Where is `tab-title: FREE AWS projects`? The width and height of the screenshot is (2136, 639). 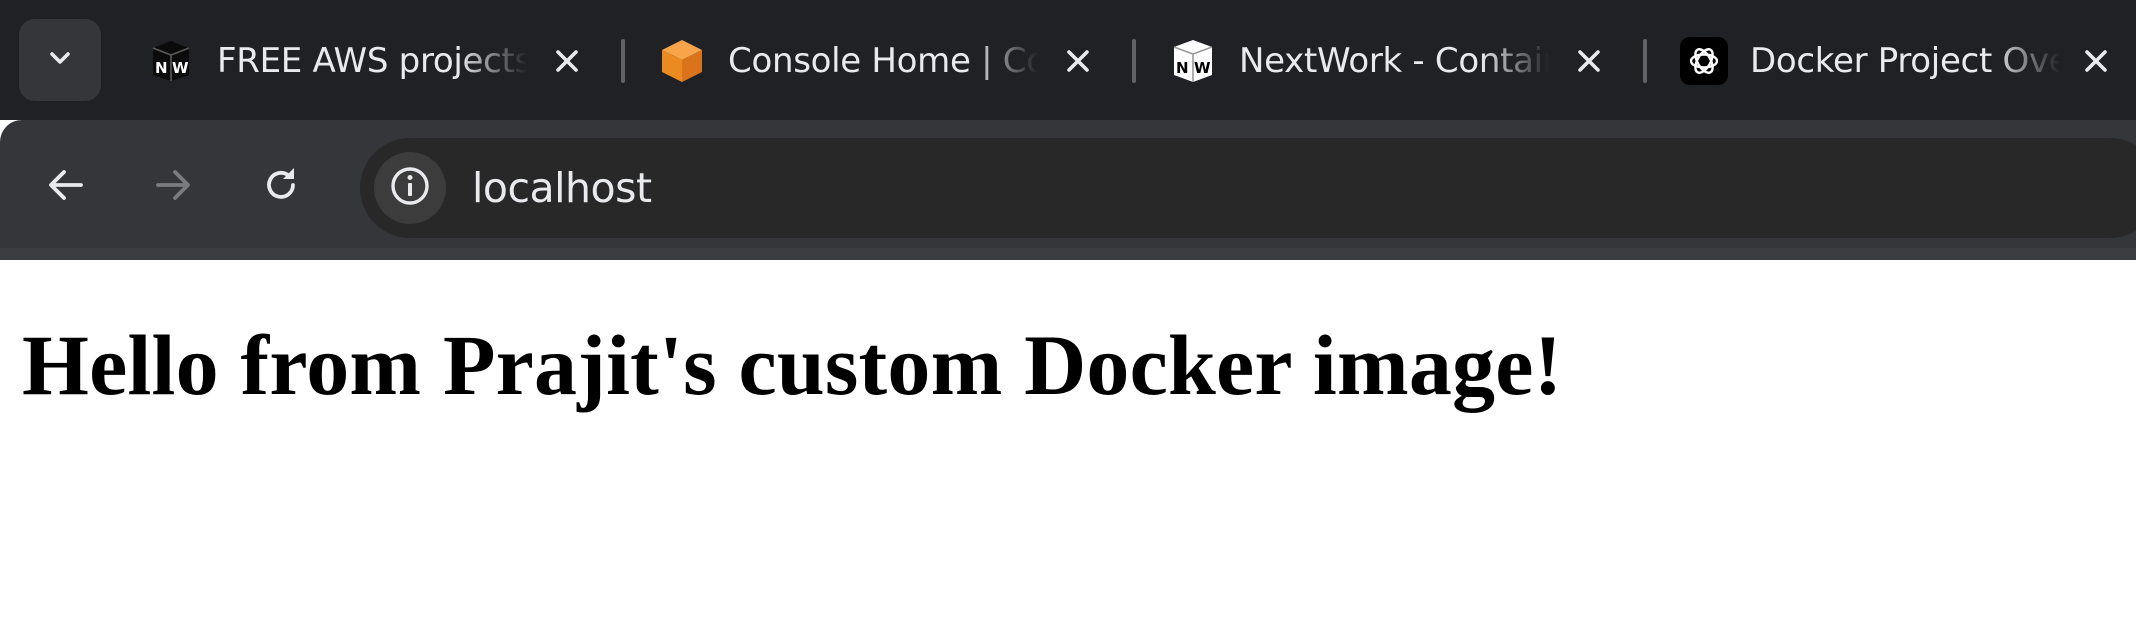
tab-title: FREE AWS projects is located at coordinates (372, 61).